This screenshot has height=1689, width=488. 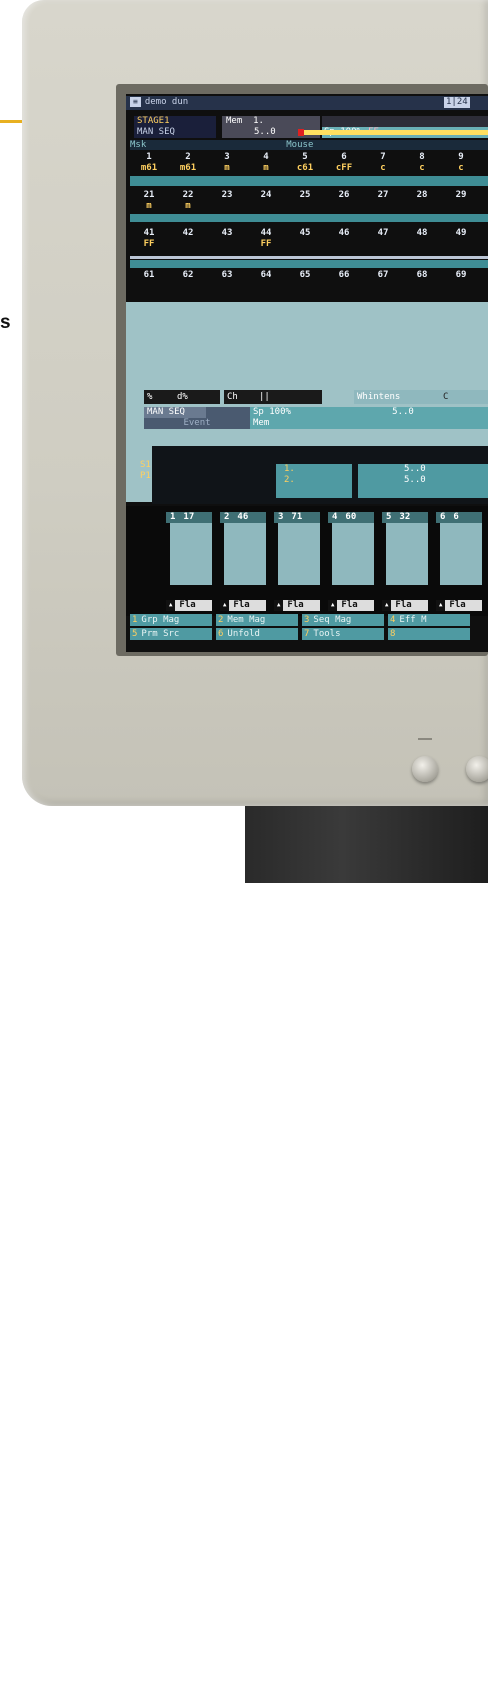 I want to click on channel-cell: 47, so click(x=383, y=239).